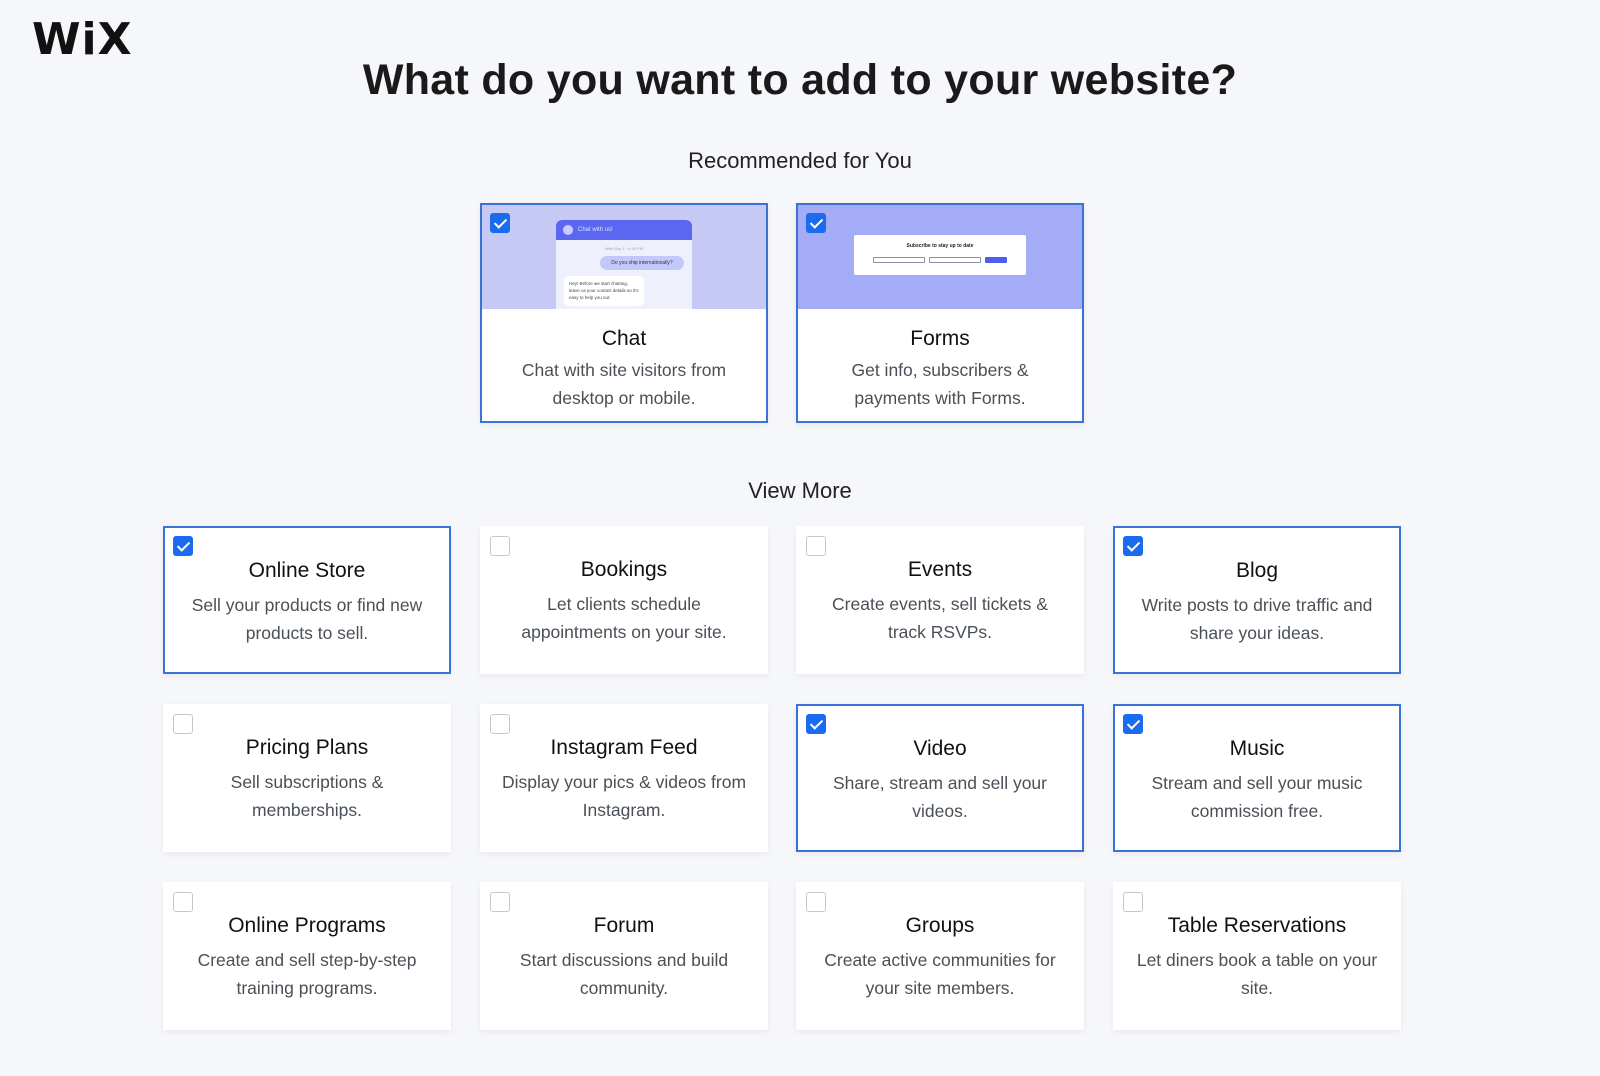  I want to click on card-title: Table Reservations, so click(1257, 925).